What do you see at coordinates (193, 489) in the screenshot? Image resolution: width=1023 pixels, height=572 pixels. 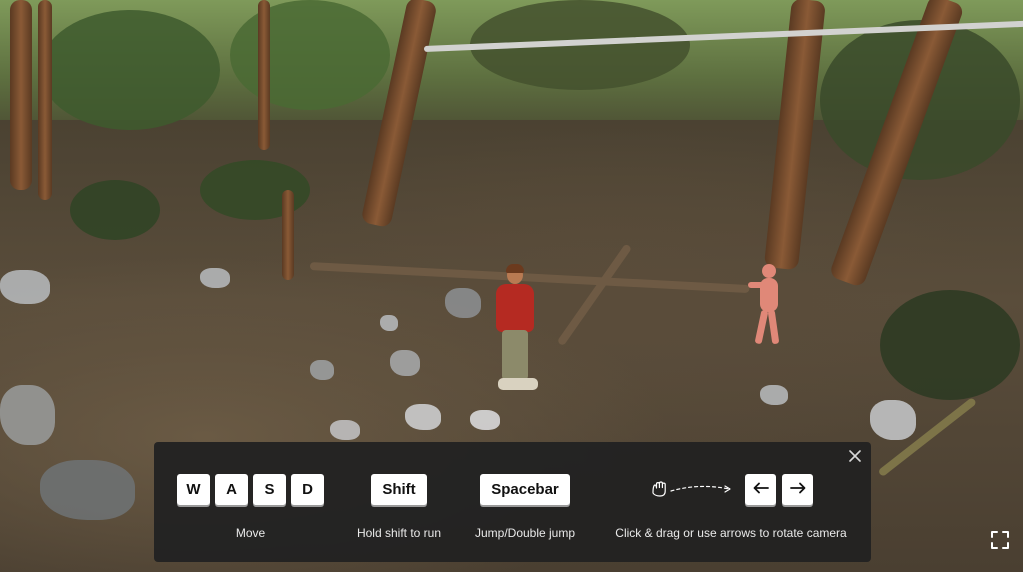 I see `key-w: W` at bounding box center [193, 489].